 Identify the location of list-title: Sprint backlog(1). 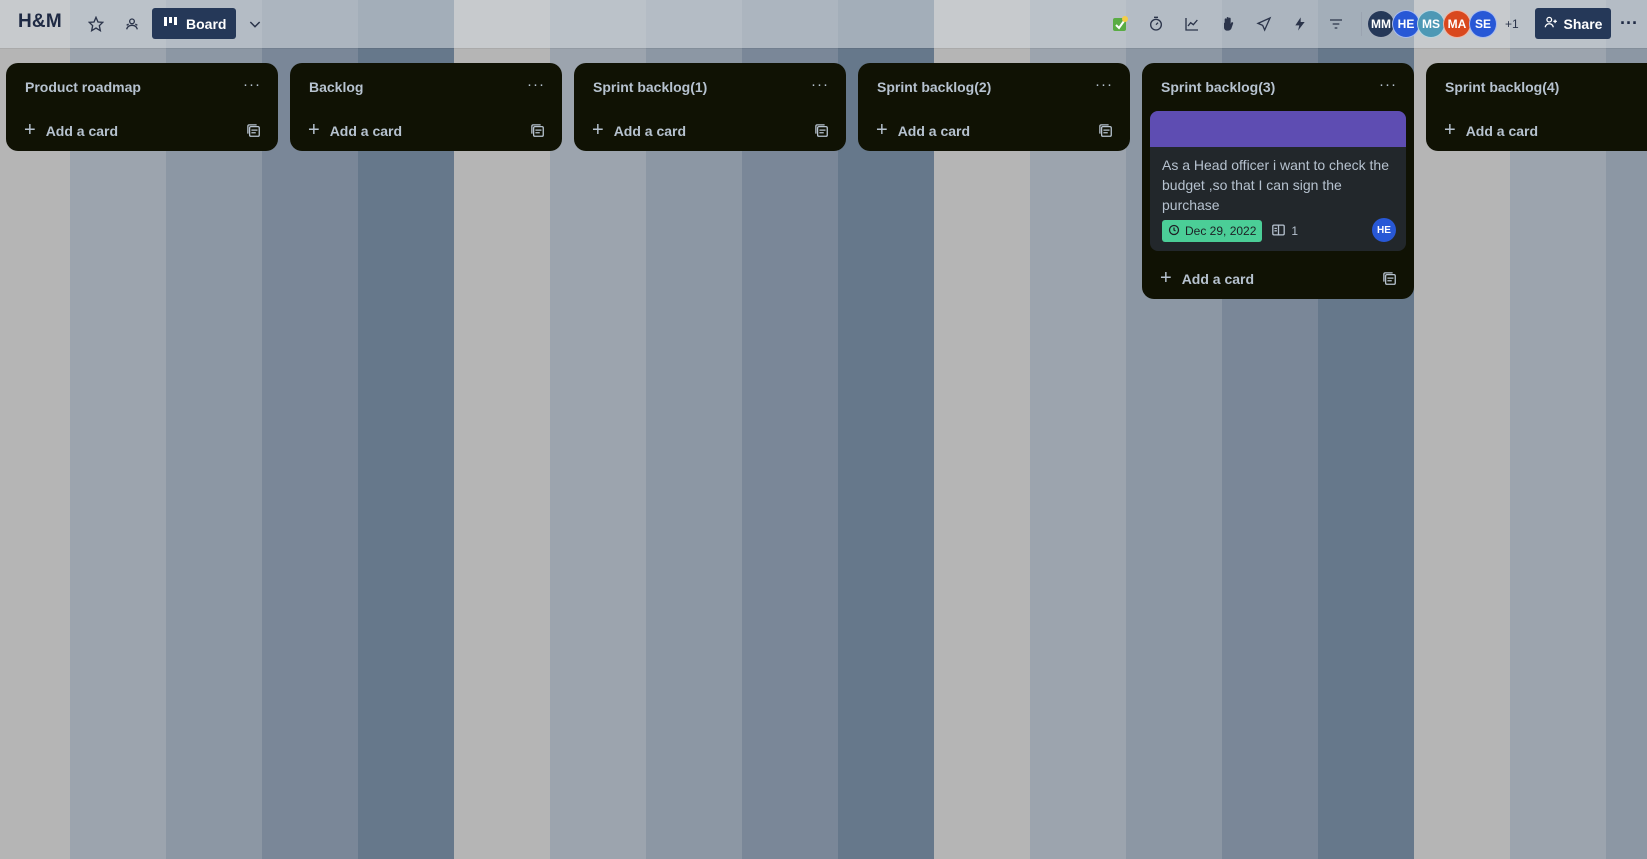
(650, 87).